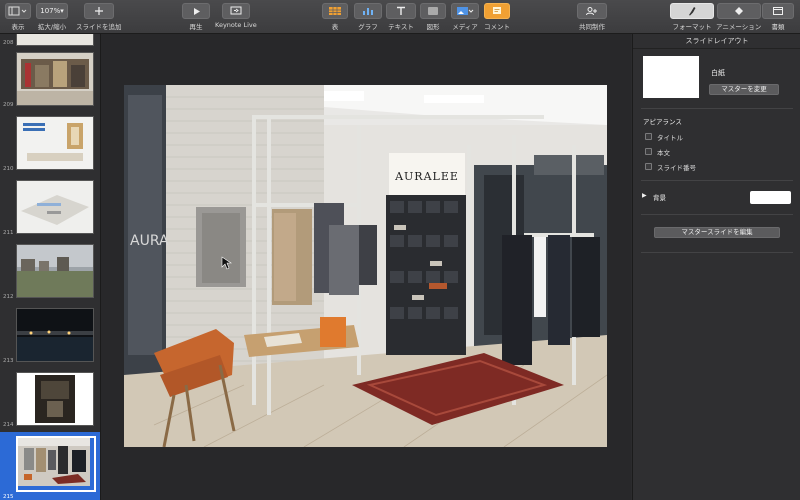 This screenshot has height=500, width=800. Describe the element at coordinates (235, 11) in the screenshot. I see `keynote-live-icon` at that location.